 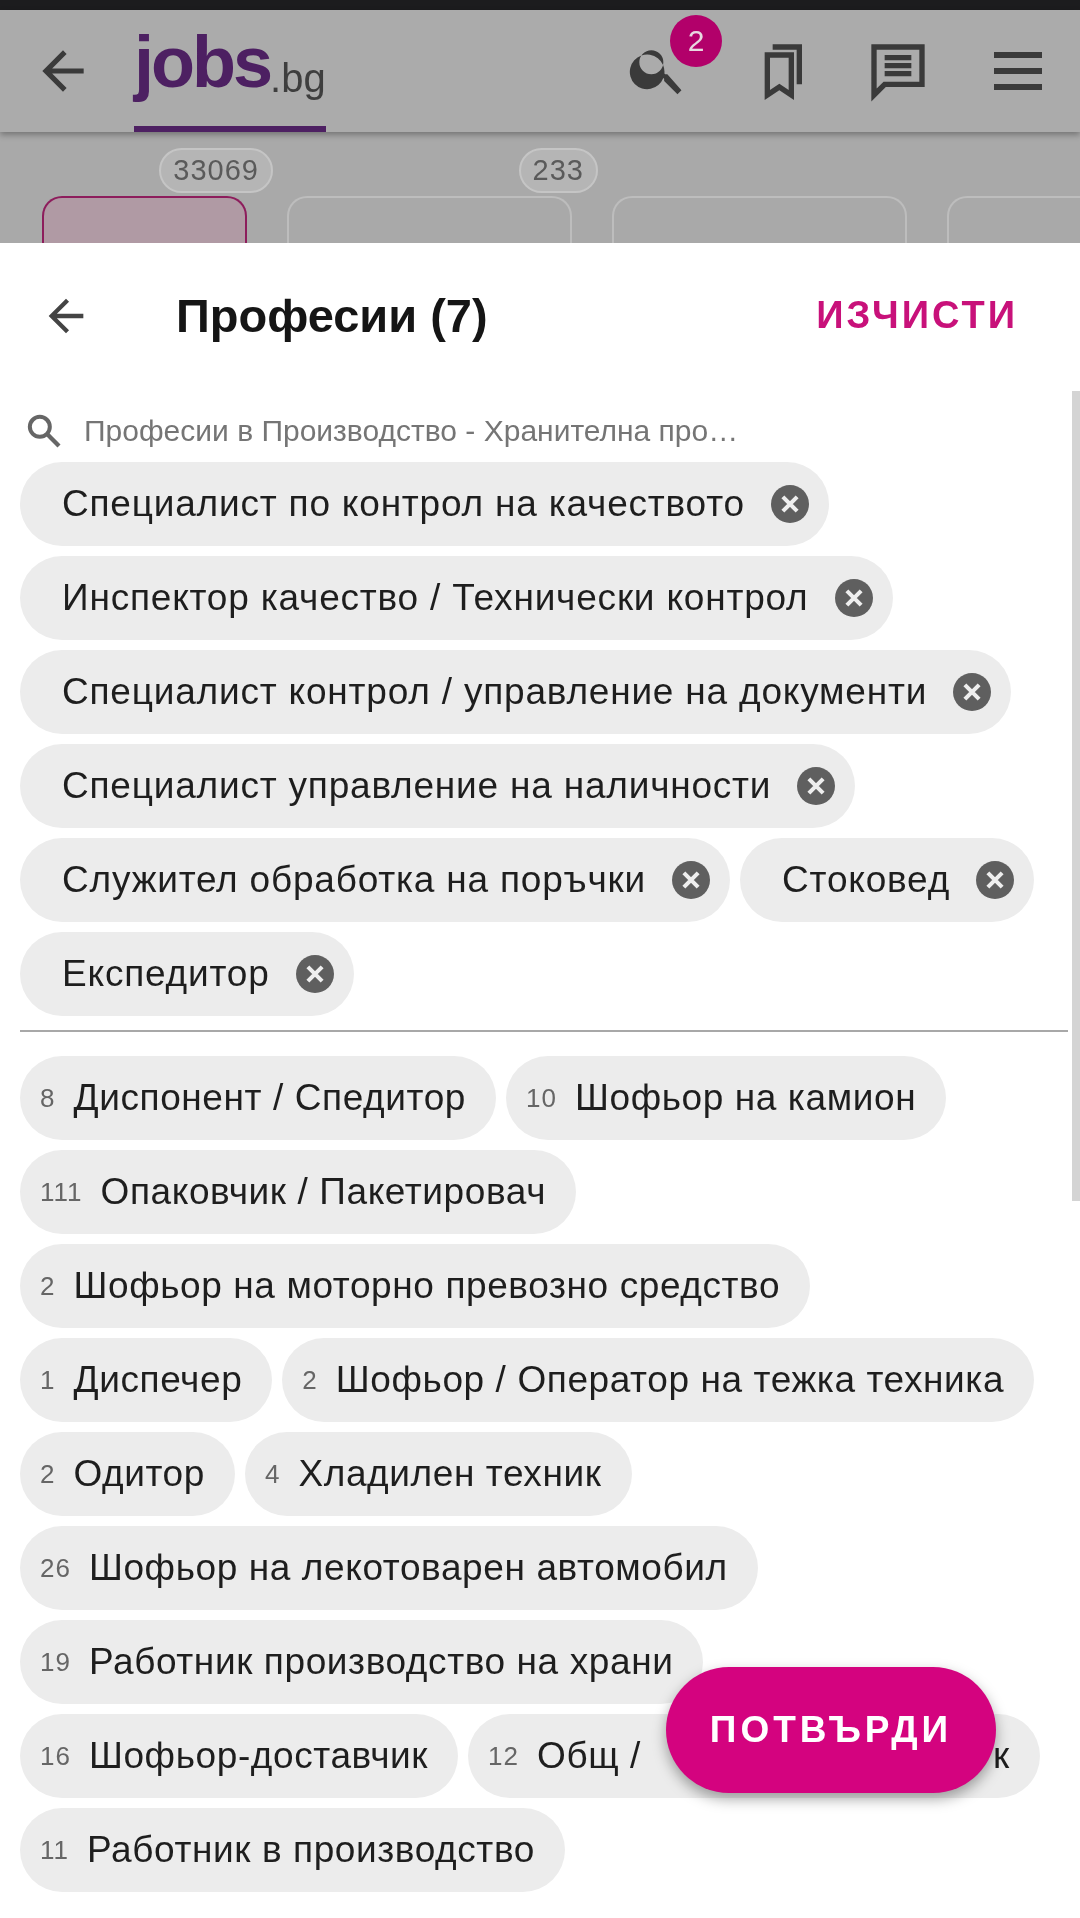 What do you see at coordinates (139, 1474) in the screenshot?
I see `chip-label: Одитор` at bounding box center [139, 1474].